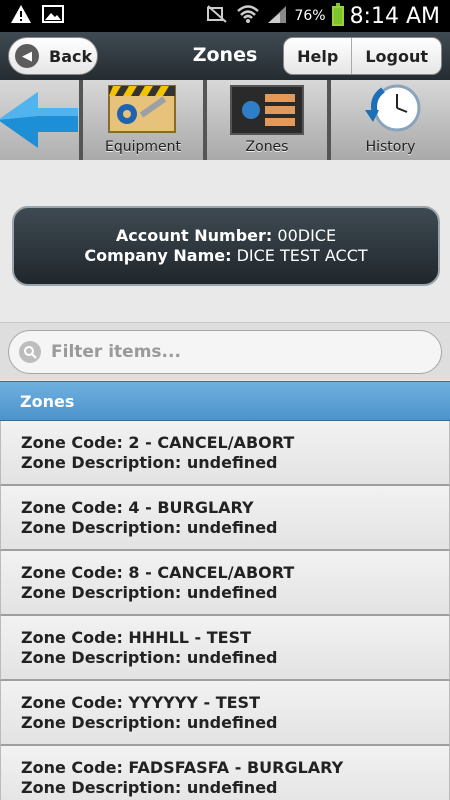 The image size is (450, 800). Describe the element at coordinates (53, 16) in the screenshot. I see `gallery-icon` at that location.